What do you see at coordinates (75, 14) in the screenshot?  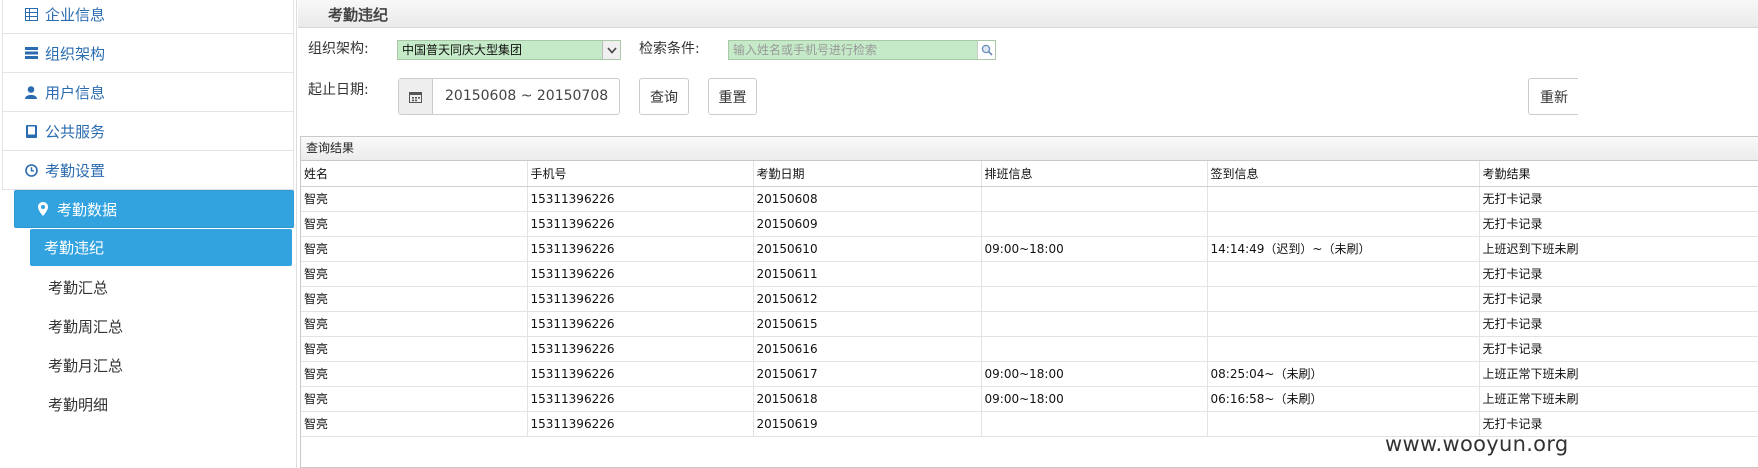 I see `sidebar-item-label: 企业信息` at bounding box center [75, 14].